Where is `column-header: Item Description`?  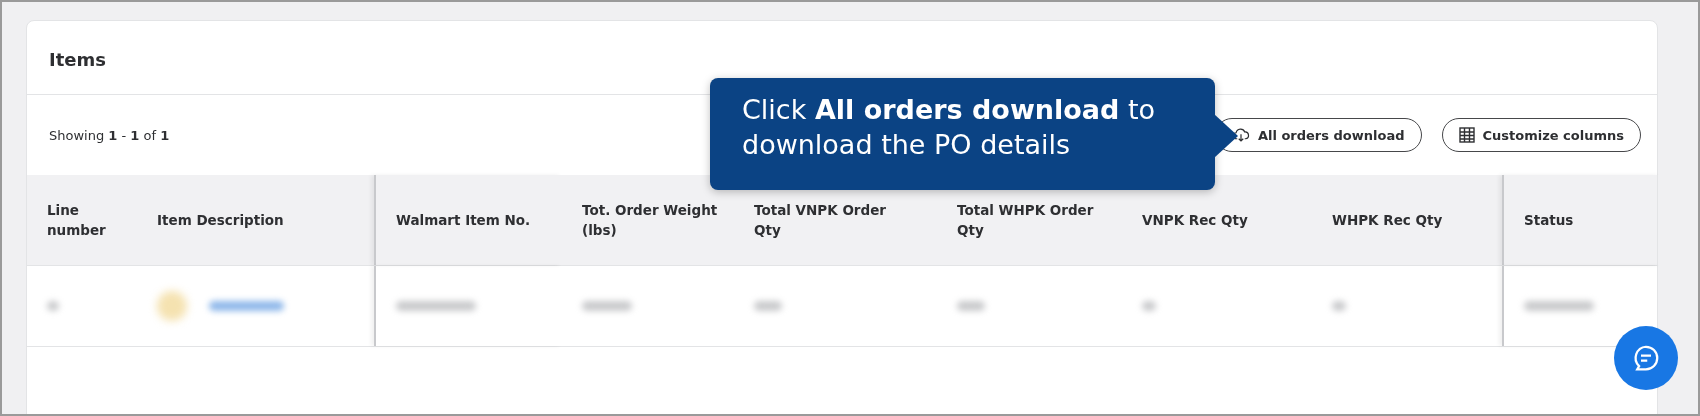
column-header: Item Description is located at coordinates (220, 220).